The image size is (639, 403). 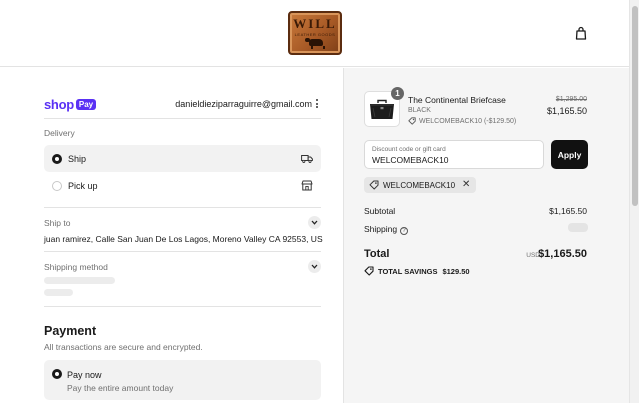 I want to click on total-savings: TOTAL SAVINGS $129.50, so click(x=417, y=271).